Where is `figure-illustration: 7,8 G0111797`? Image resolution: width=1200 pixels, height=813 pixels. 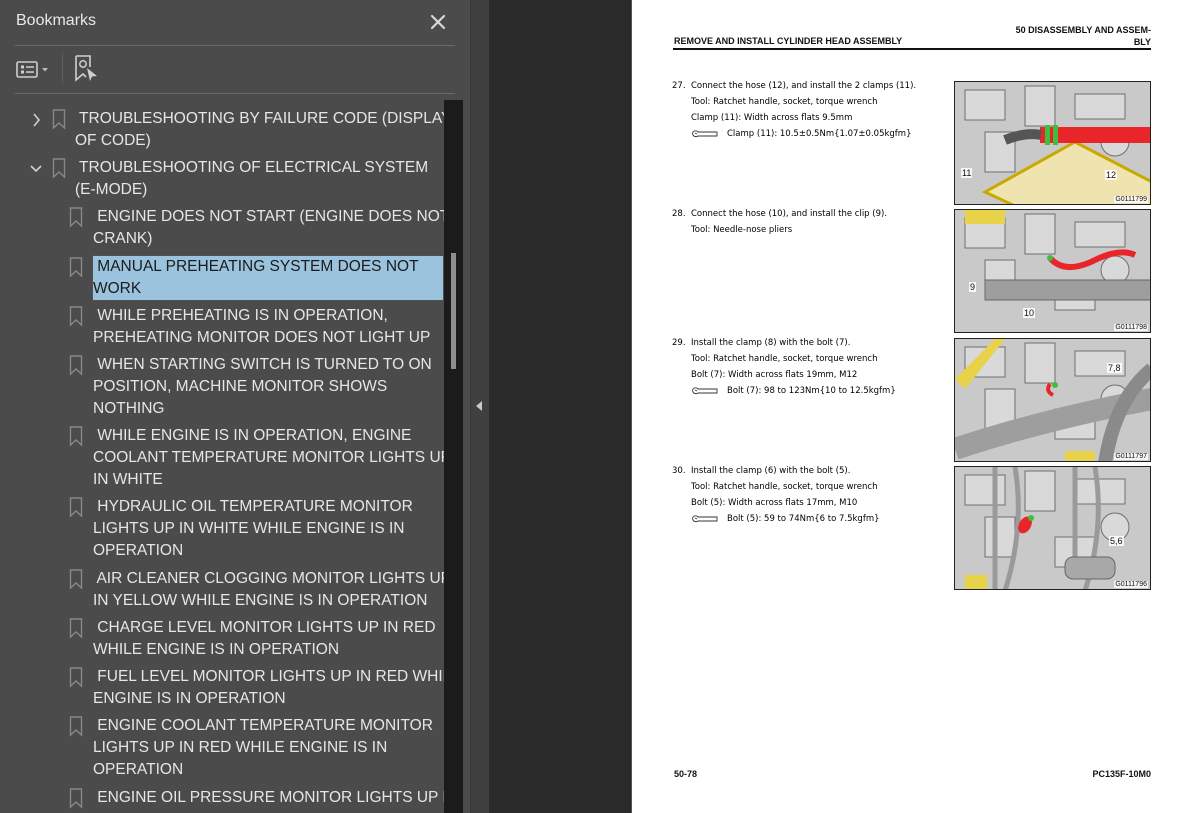
figure-illustration: 7,8 G0111797 is located at coordinates (1052, 400).